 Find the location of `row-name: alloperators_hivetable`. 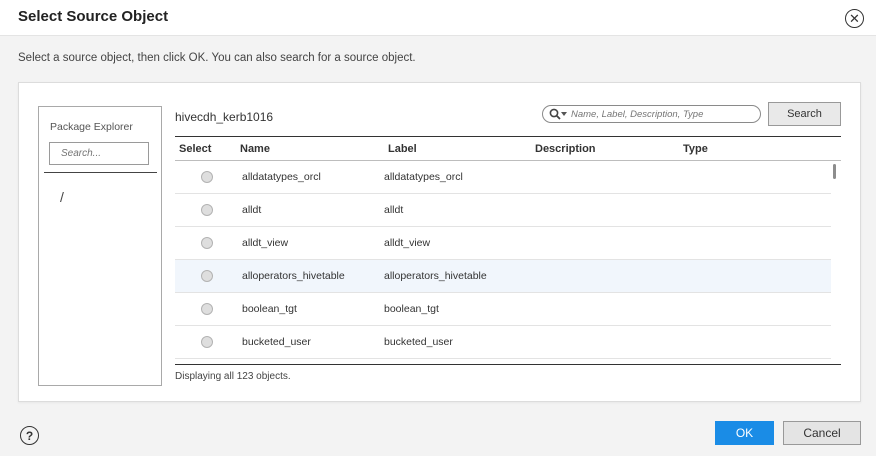

row-name: alloperators_hivetable is located at coordinates (293, 276).